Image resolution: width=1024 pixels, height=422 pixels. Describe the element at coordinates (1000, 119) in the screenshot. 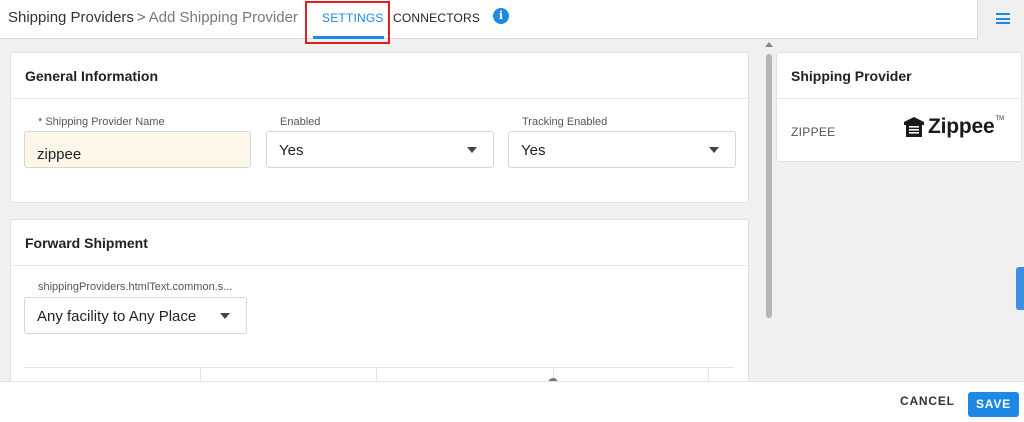

I see `logo-trademark: TM` at that location.